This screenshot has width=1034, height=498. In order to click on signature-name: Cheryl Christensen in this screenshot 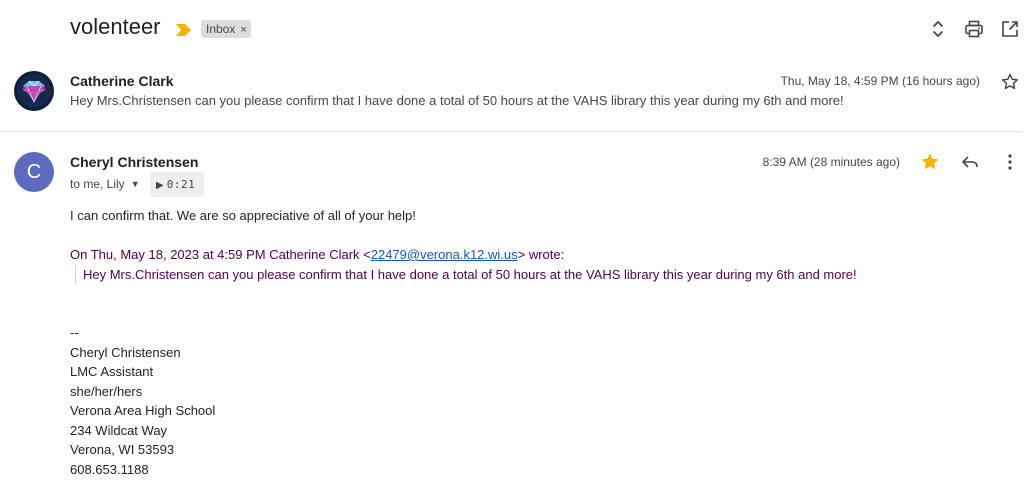, I will do `click(125, 352)`.